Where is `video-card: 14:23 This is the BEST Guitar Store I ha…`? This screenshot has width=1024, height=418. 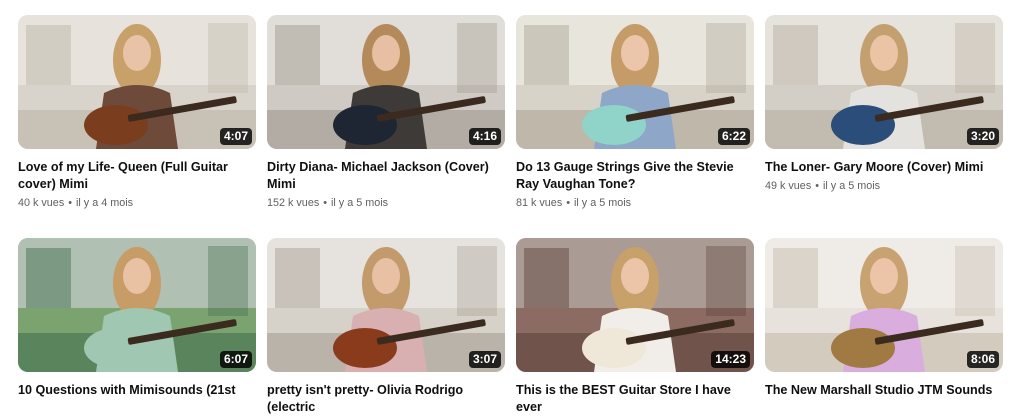 video-card: 14:23 This is the BEST Guitar Store I ha… is located at coordinates (635, 328).